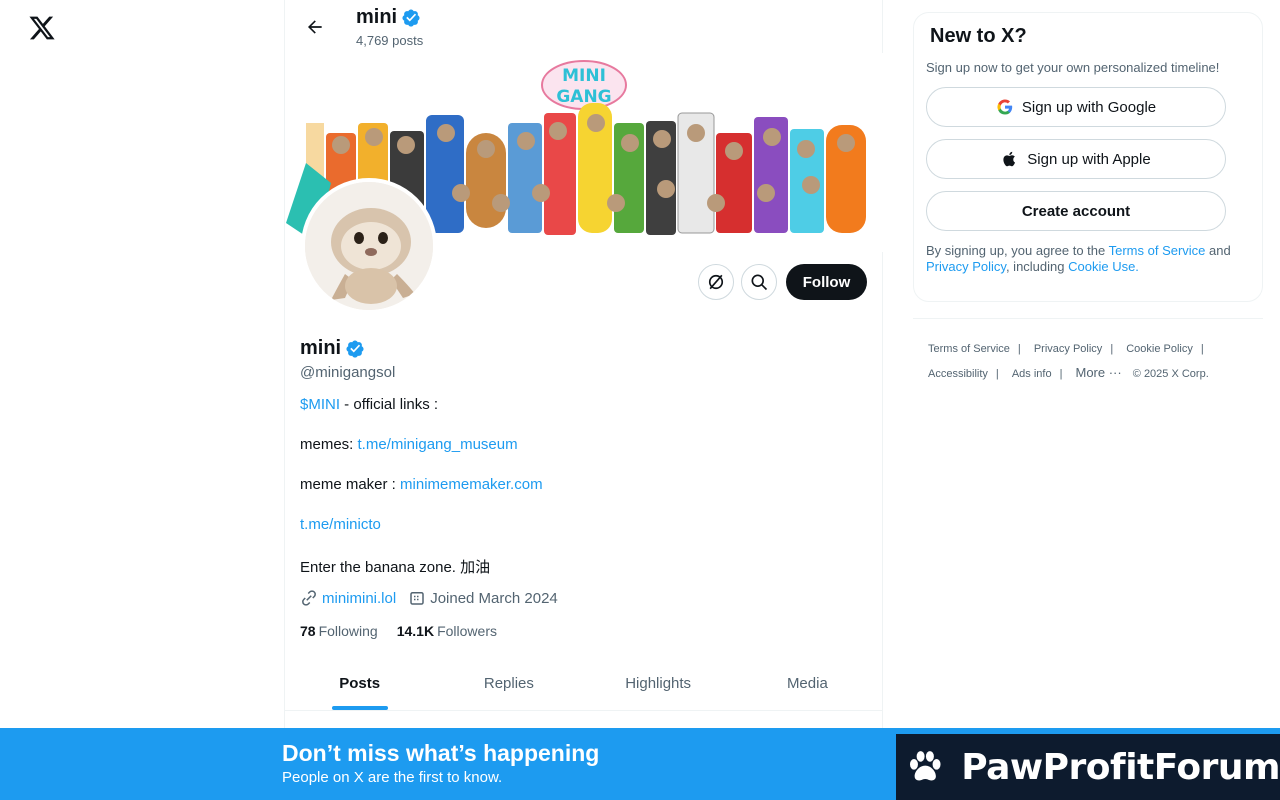 The height and width of the screenshot is (800, 1280). What do you see at coordinates (925, 766) in the screenshot?
I see `paw-icon` at bounding box center [925, 766].